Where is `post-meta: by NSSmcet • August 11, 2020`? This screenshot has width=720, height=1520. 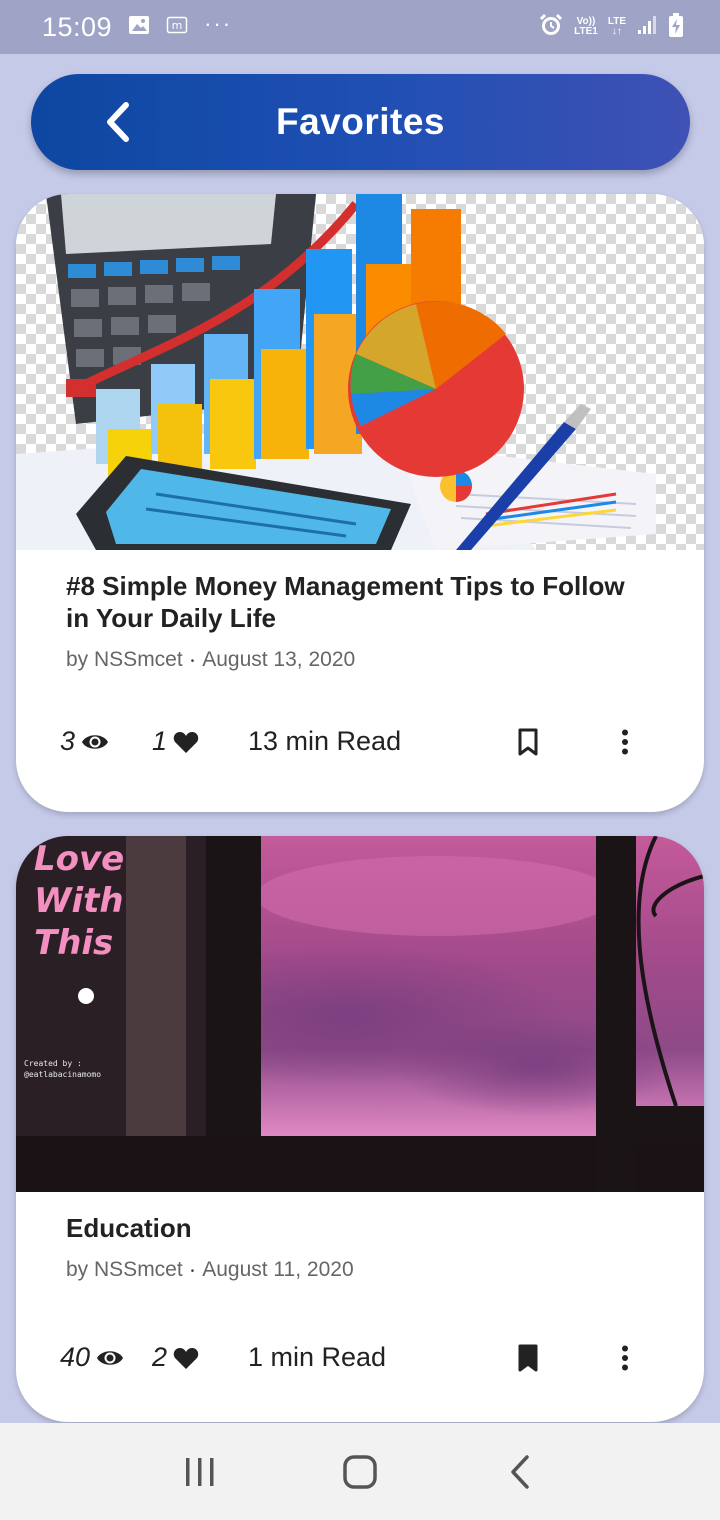
post-meta: by NSSmcet • August 11, 2020 is located at coordinates (360, 1270).